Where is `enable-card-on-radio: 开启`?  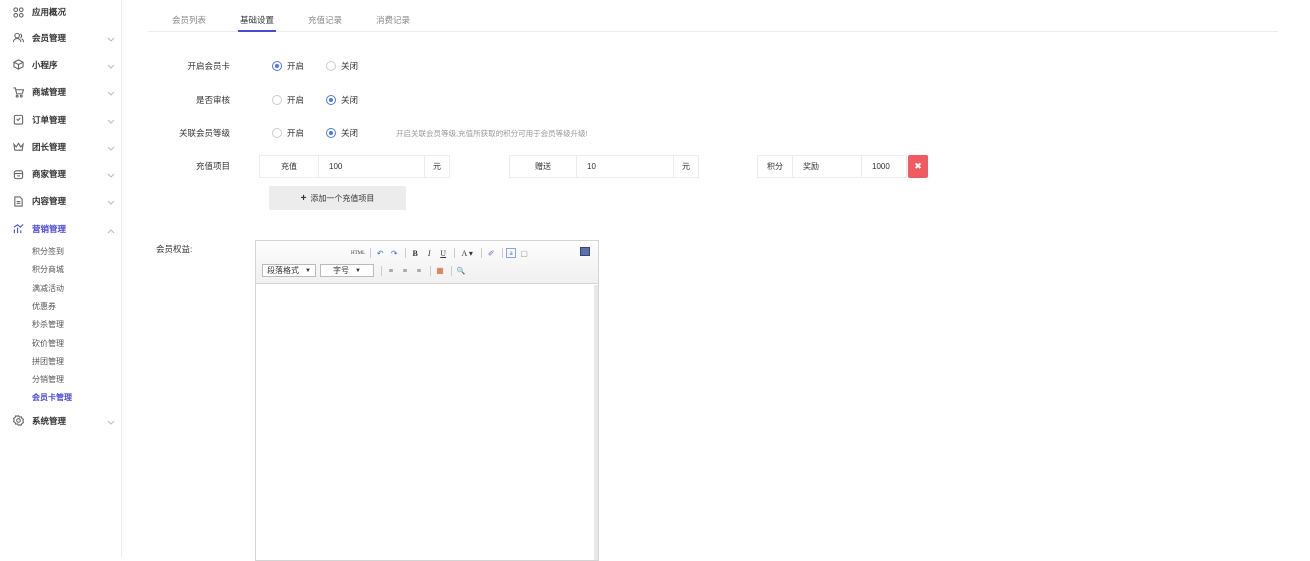 enable-card-on-radio: 开启 is located at coordinates (288, 66).